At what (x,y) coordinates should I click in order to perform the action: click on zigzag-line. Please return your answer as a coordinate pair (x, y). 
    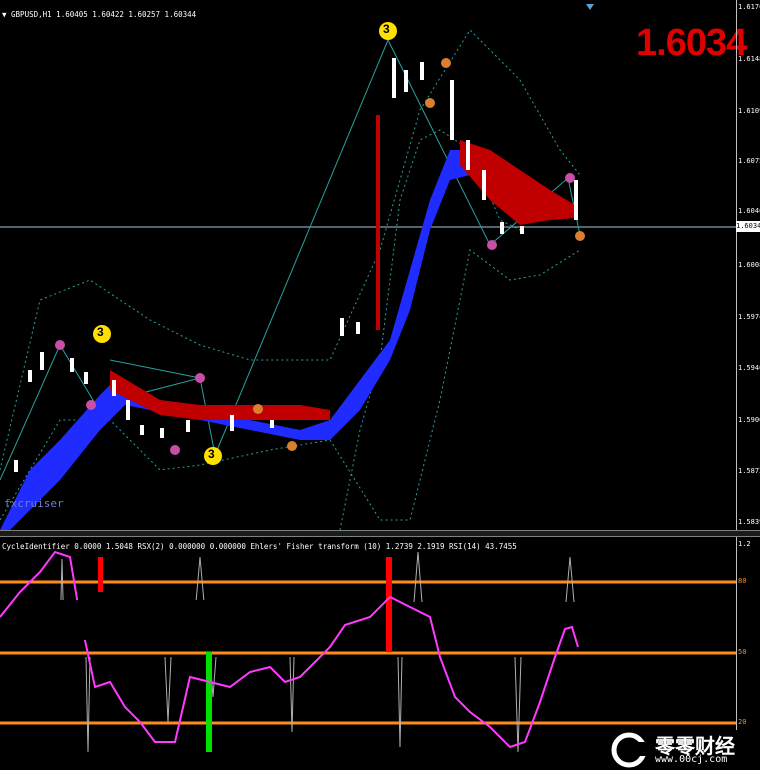
    Looking at the image, I should click on (155, 369).